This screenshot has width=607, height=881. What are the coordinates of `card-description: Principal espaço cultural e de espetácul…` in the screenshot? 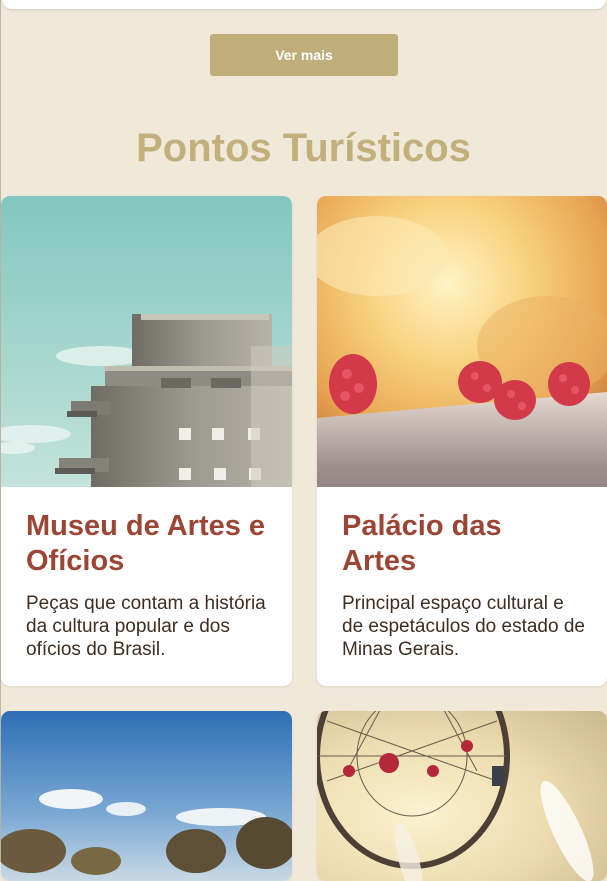 It's located at (463, 626).